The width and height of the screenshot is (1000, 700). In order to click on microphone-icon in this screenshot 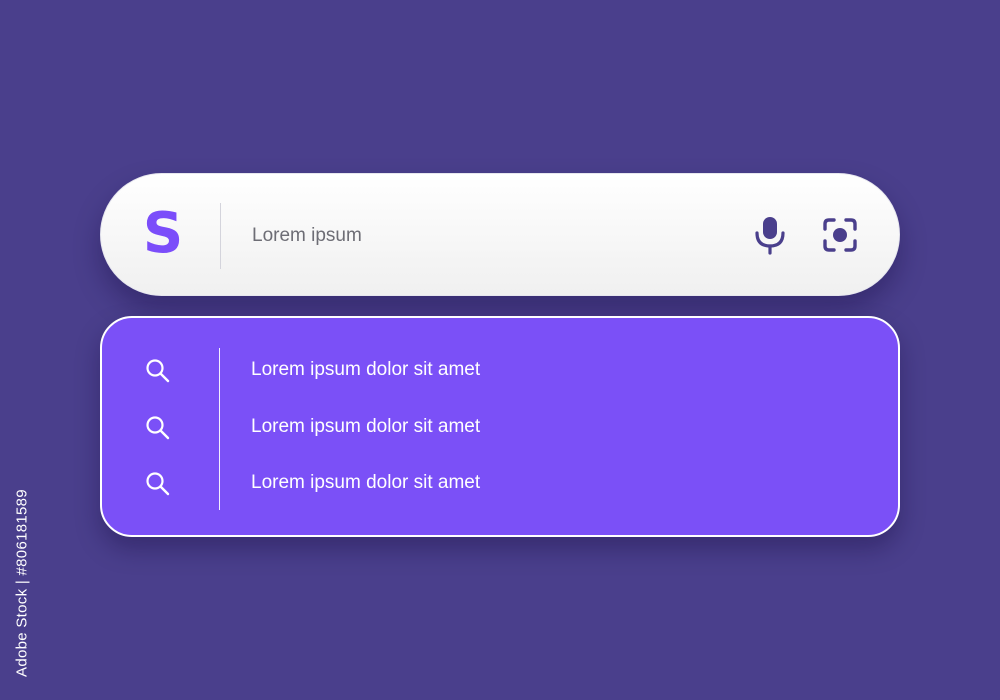, I will do `click(770, 236)`.